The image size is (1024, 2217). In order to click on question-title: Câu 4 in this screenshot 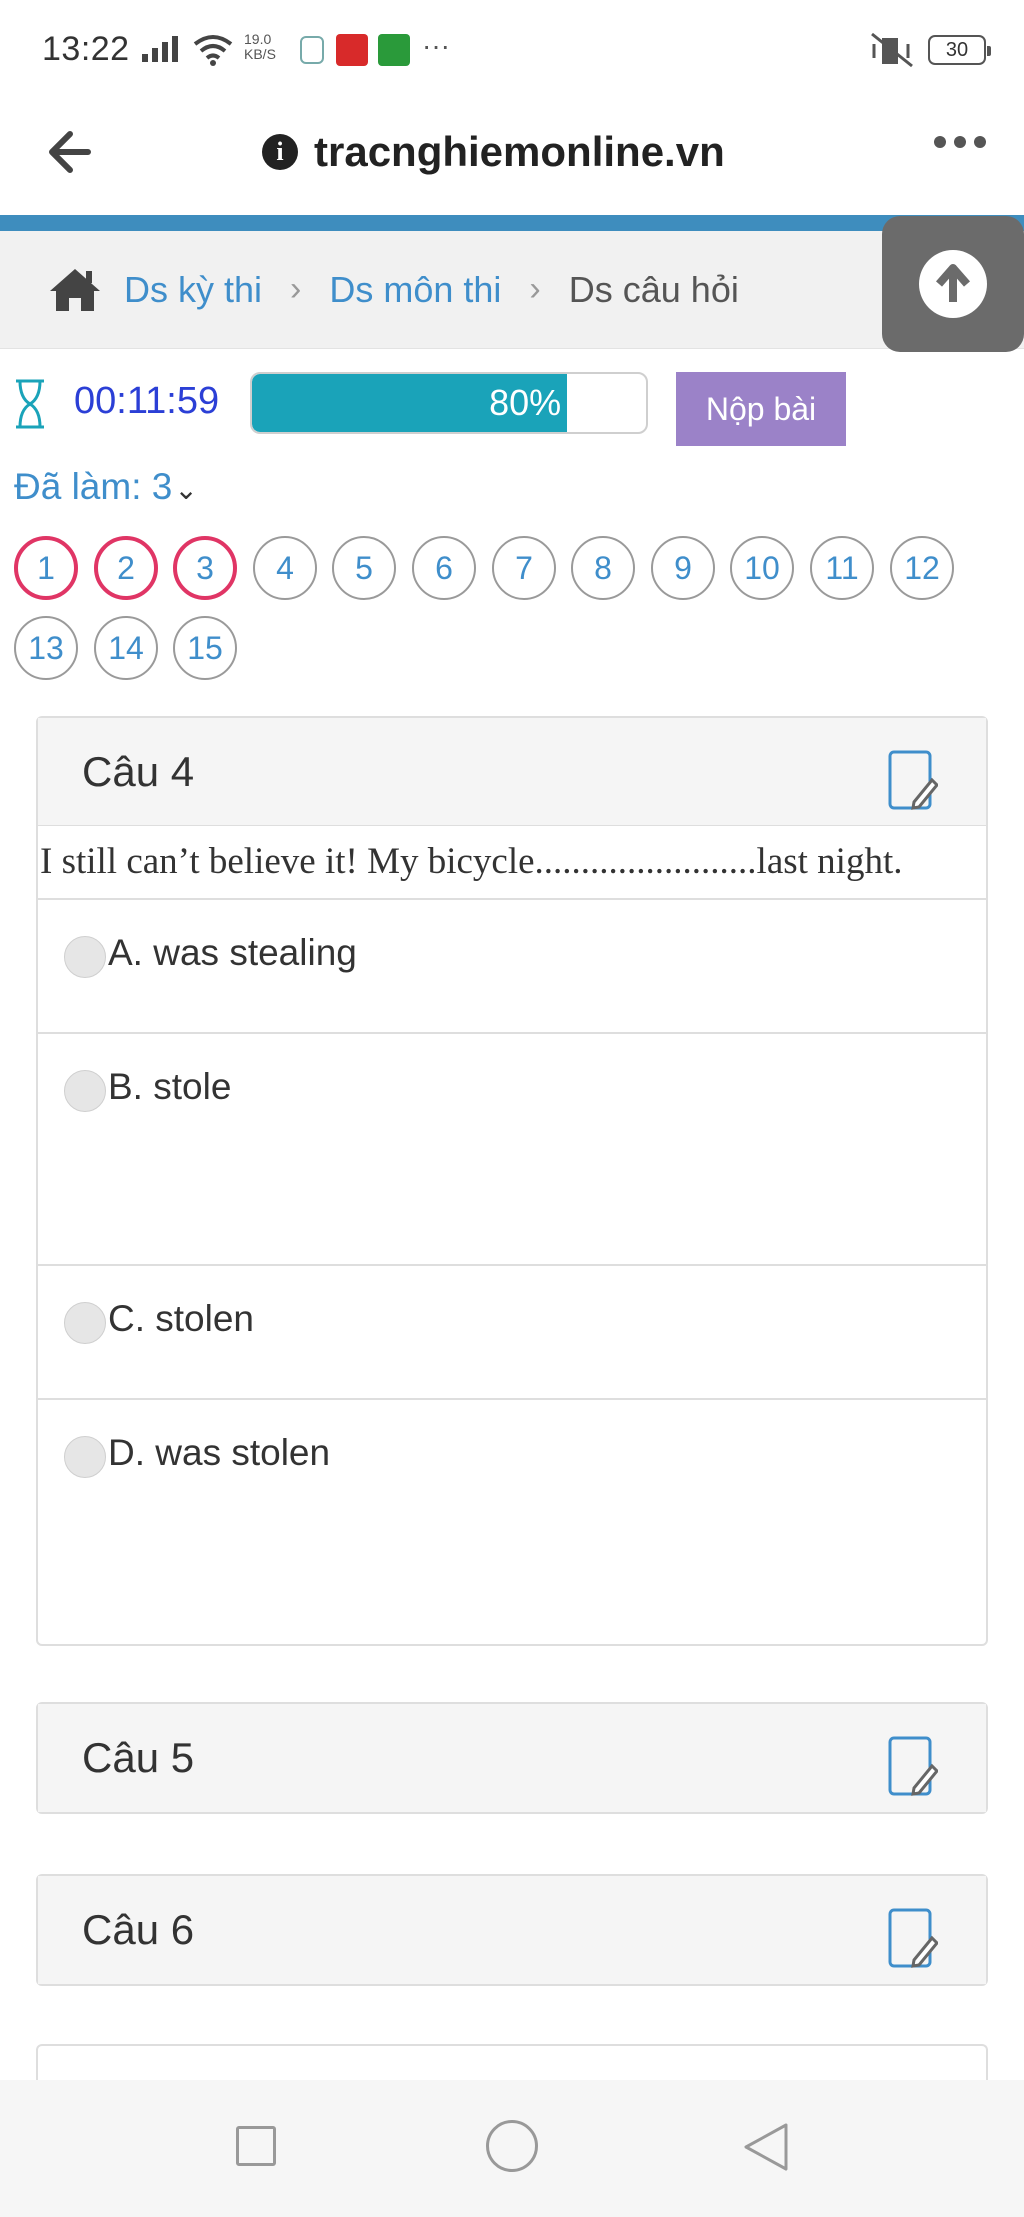, I will do `click(138, 771)`.